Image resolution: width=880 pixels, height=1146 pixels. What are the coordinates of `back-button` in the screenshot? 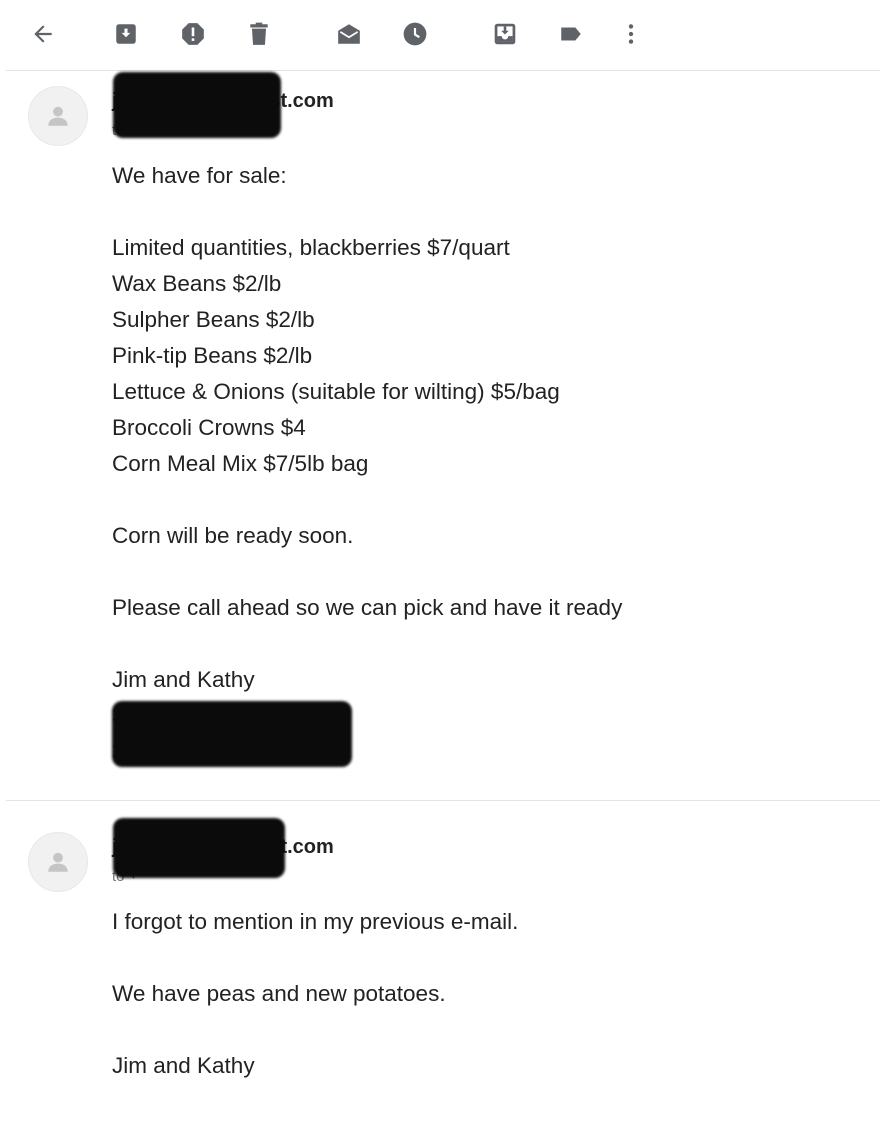 It's located at (43, 34).